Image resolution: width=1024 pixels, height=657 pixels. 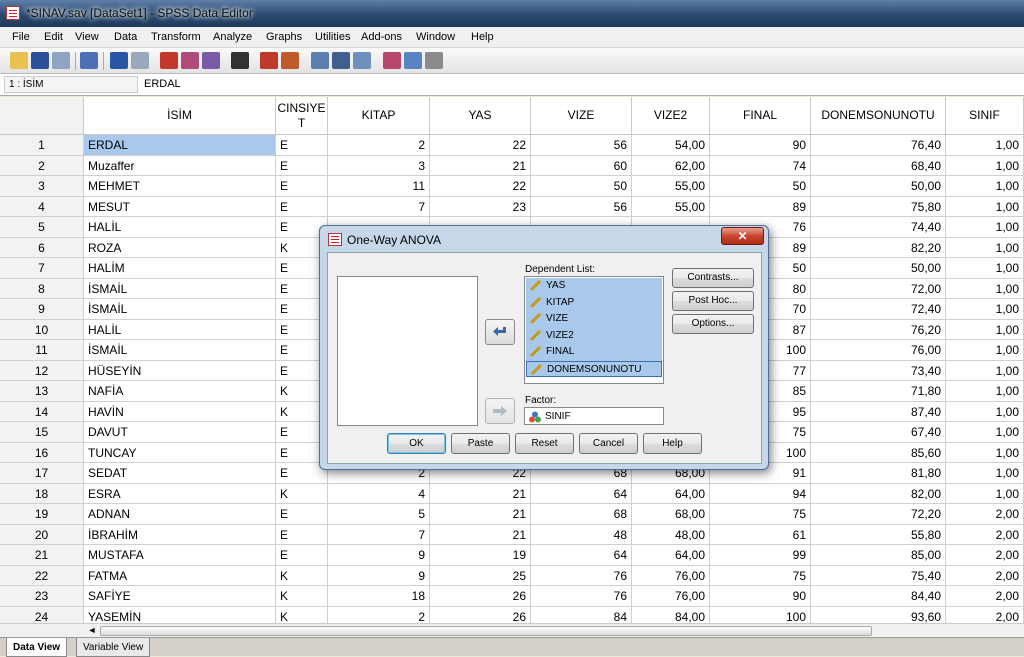 What do you see at coordinates (482, 37) in the screenshot?
I see `menu-help: Help` at bounding box center [482, 37].